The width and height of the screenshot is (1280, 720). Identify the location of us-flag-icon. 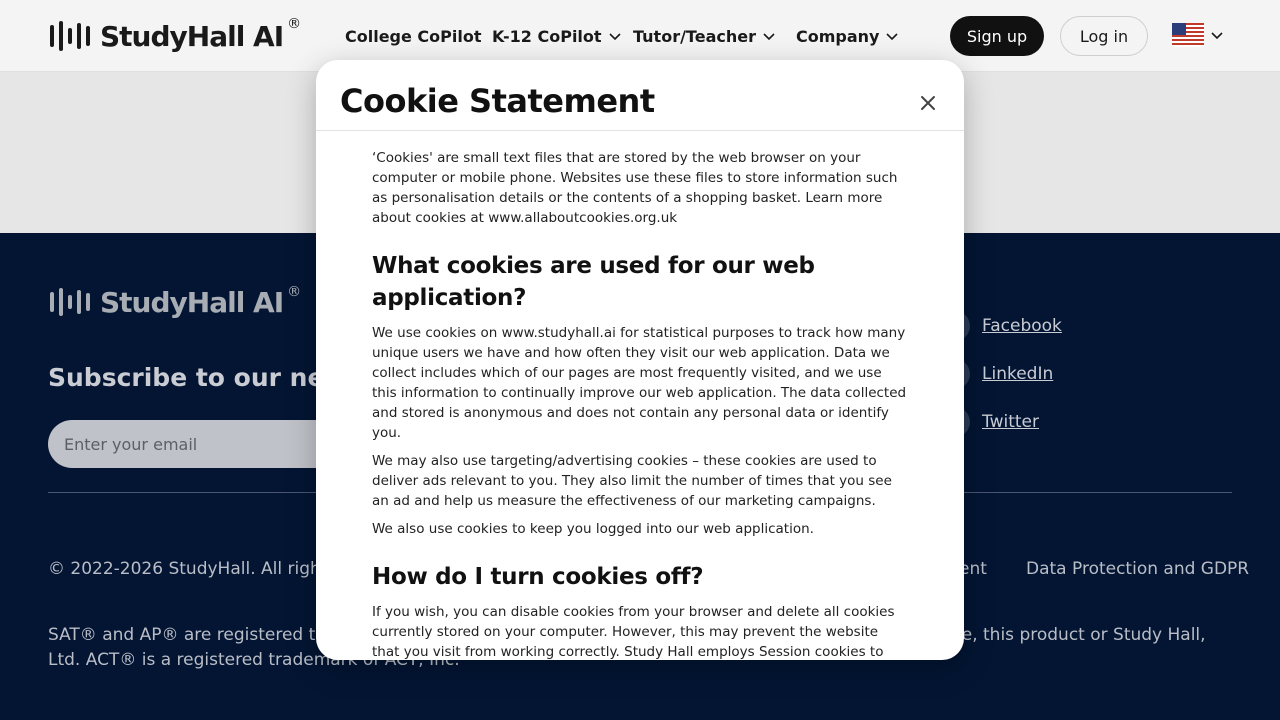
(1188, 35).